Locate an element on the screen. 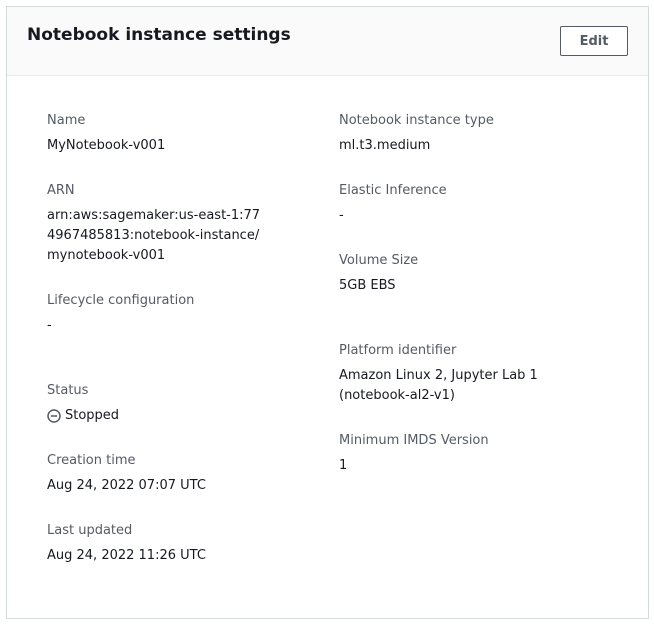  elastic-inference-label: Elastic Inference is located at coordinates (393, 190).